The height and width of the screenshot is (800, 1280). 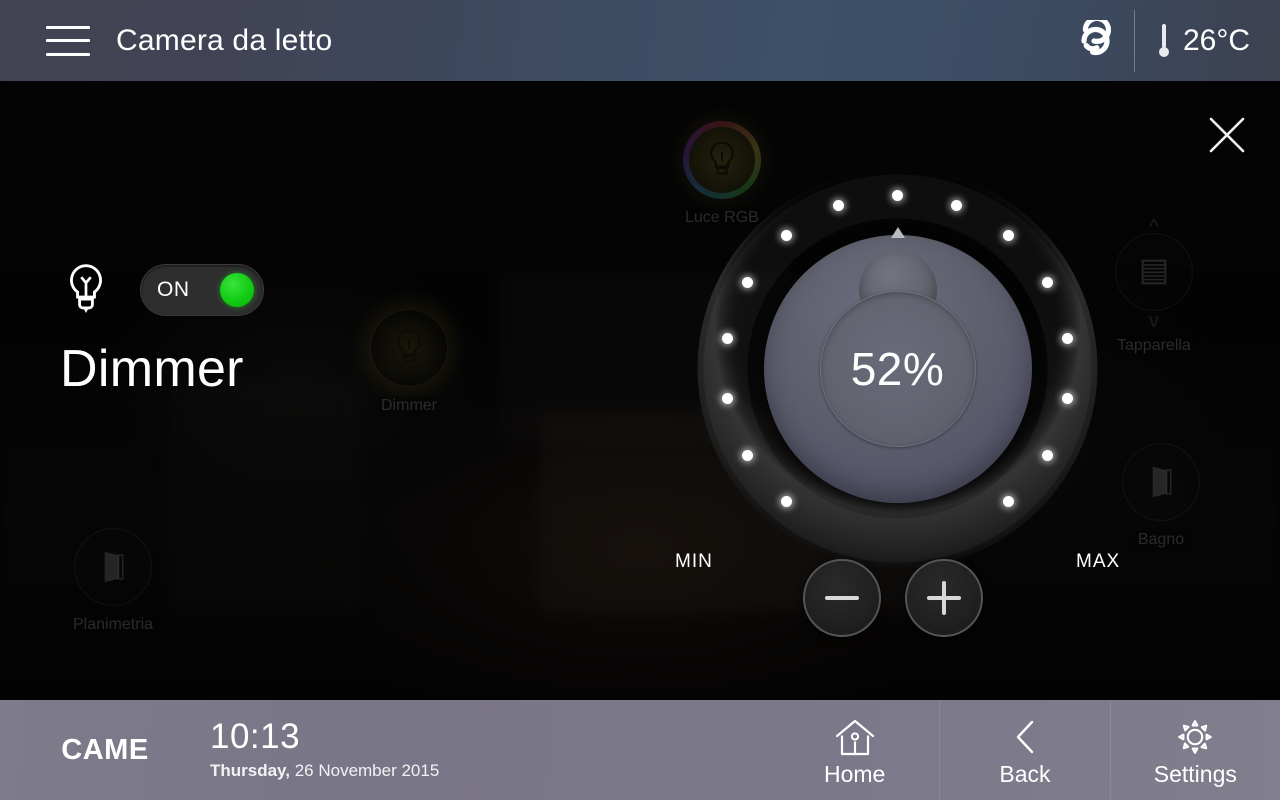 I want to click on home-icon, so click(x=855, y=736).